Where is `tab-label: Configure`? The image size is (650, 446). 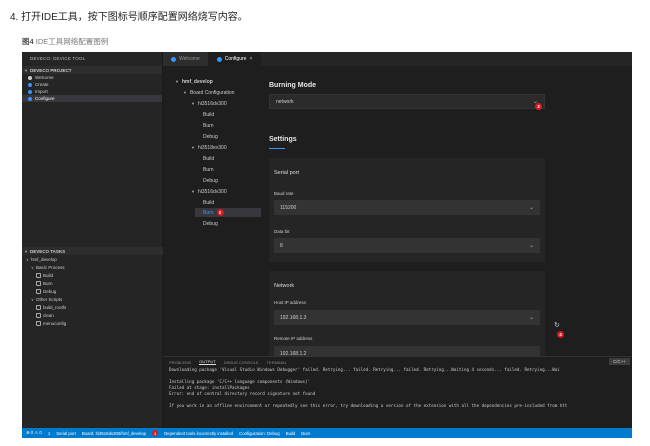 tab-label: Configure is located at coordinates (235, 59).